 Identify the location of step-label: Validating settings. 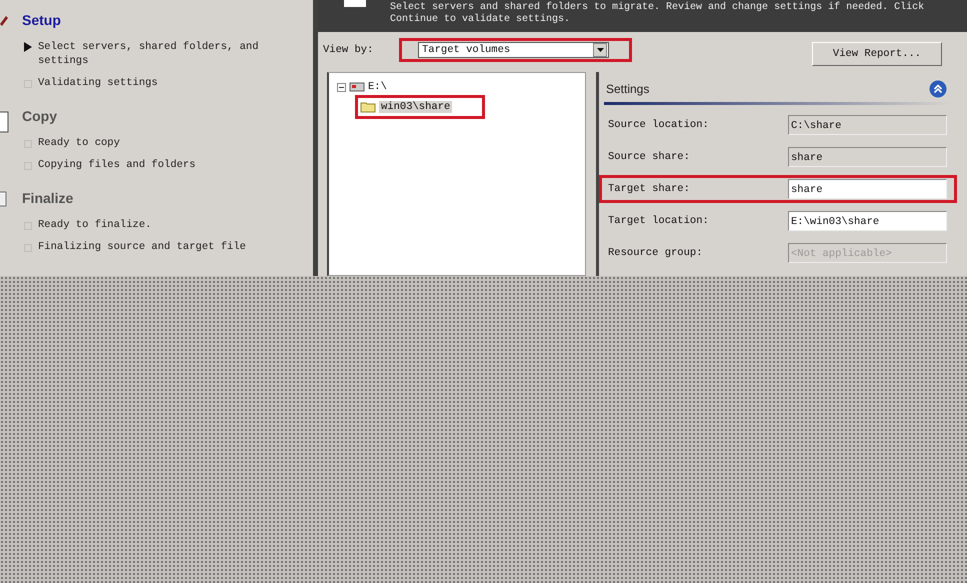
(98, 83).